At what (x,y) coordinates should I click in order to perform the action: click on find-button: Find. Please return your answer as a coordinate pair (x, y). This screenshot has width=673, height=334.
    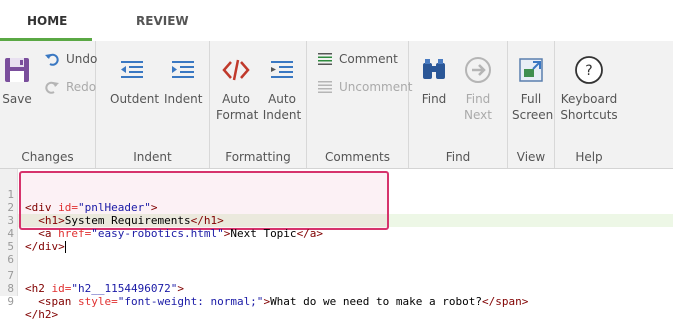
    Looking at the image, I should click on (434, 81).